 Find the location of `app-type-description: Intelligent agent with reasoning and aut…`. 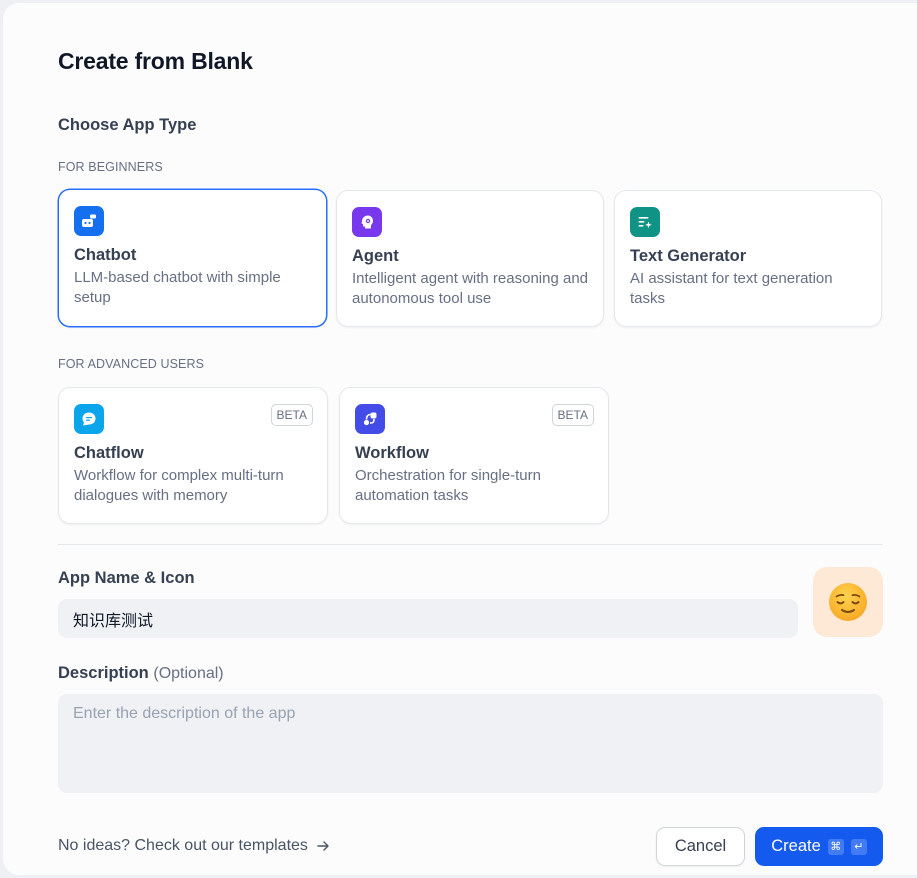

app-type-description: Intelligent agent with reasoning and aut… is located at coordinates (470, 288).